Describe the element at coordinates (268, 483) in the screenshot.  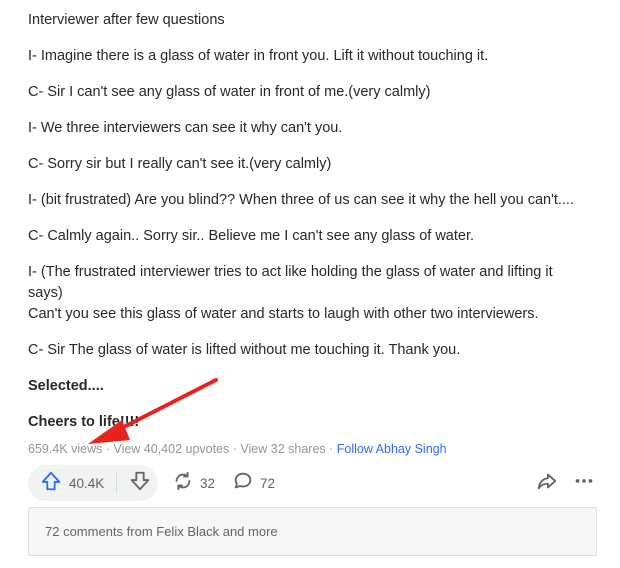
I see `comment-count: 72` at that location.